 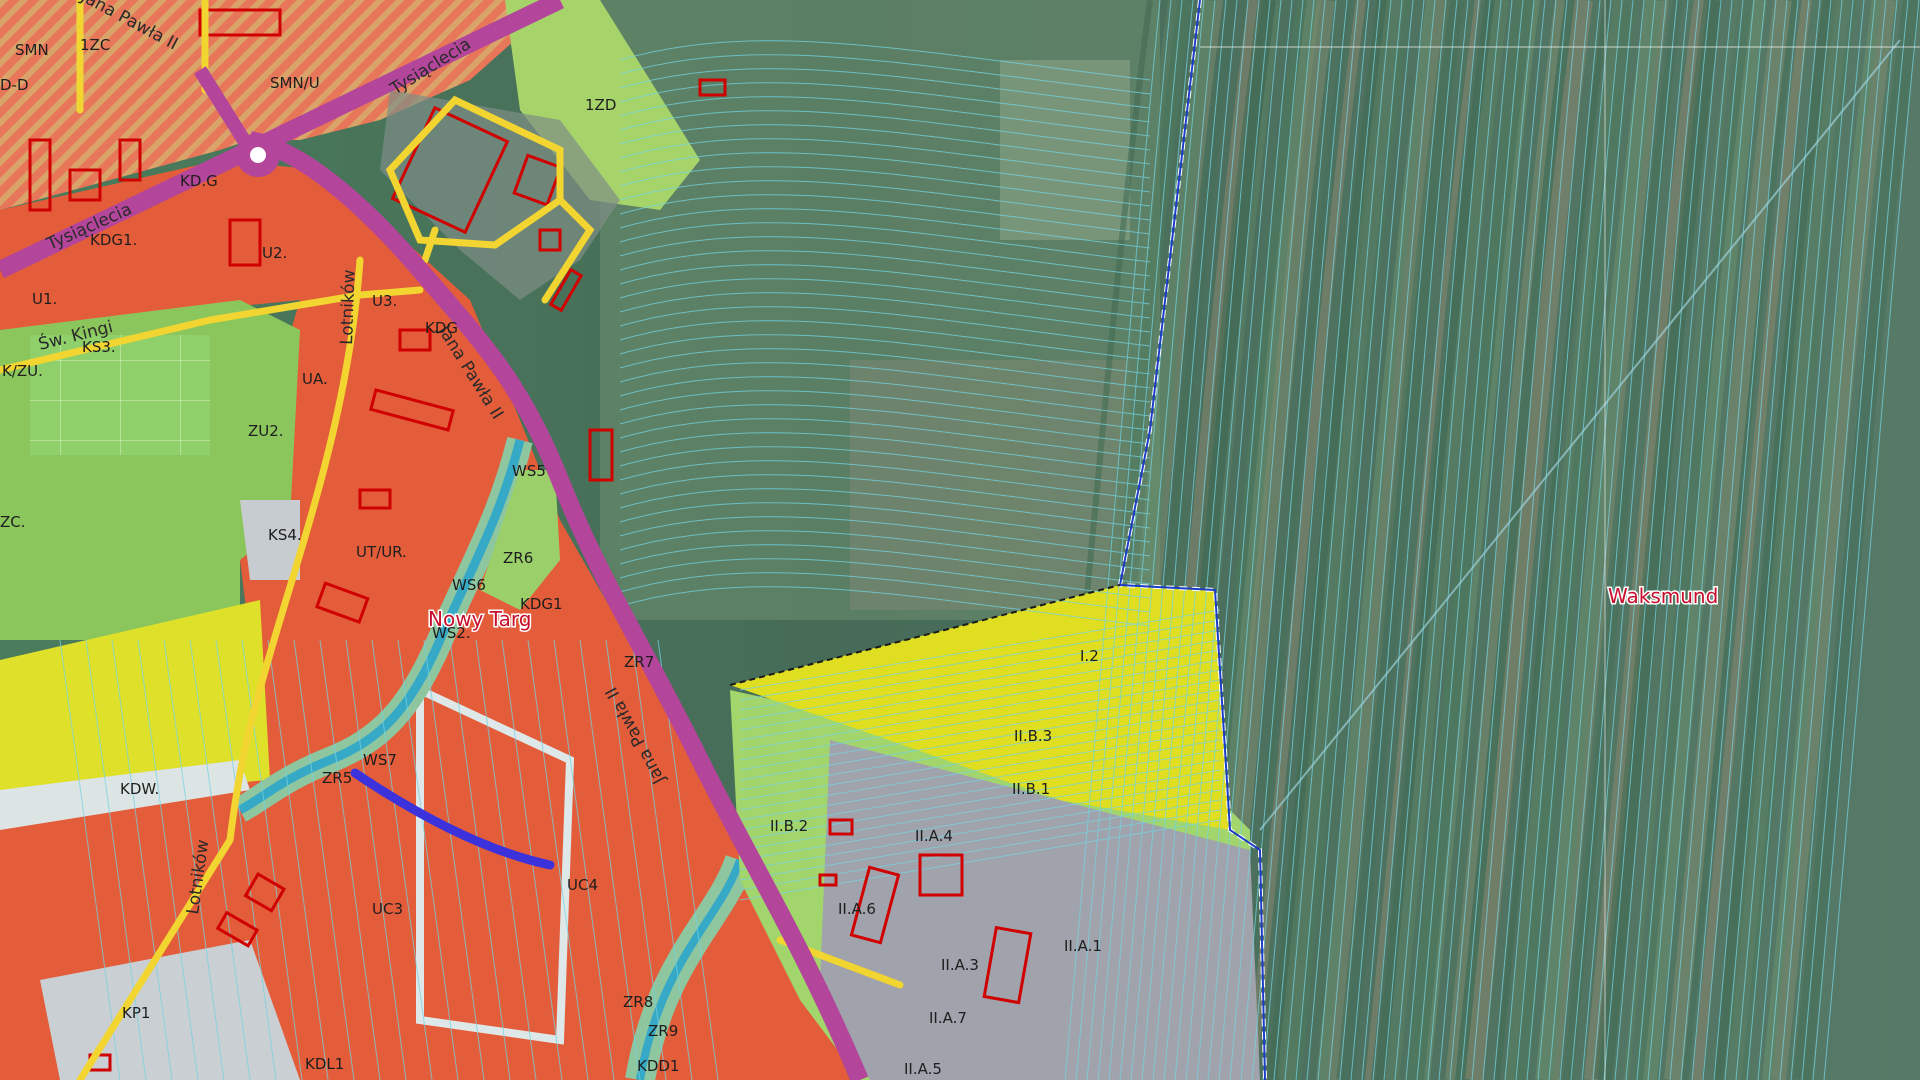 I want to click on zone-label: ZC., so click(x=13, y=522).